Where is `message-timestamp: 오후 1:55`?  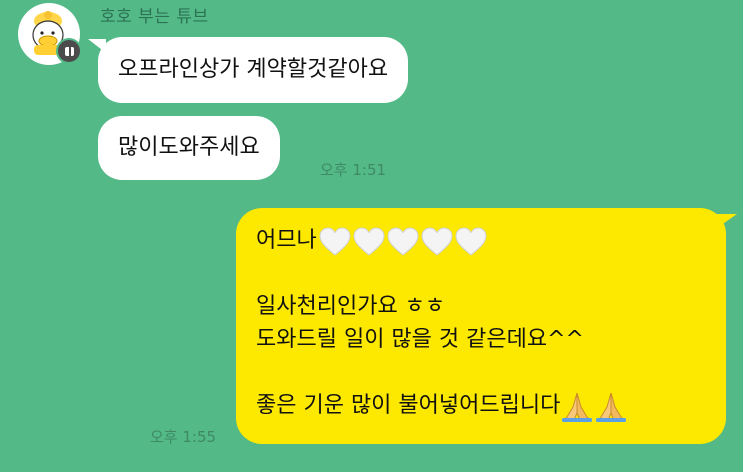 message-timestamp: 오후 1:55 is located at coordinates (183, 437).